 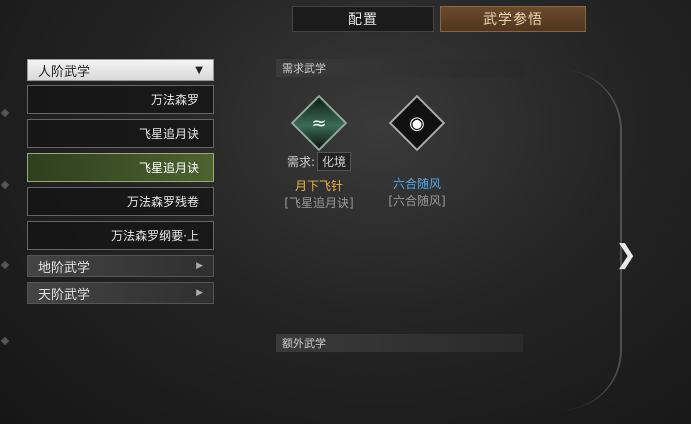 What do you see at coordinates (417, 201) in the screenshot?
I see `skill-source: [六合随风]` at bounding box center [417, 201].